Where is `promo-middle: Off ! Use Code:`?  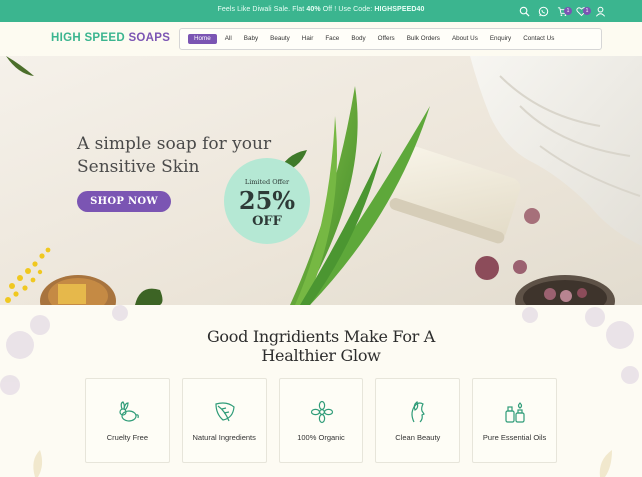
promo-middle: Off ! Use Code: is located at coordinates (347, 9).